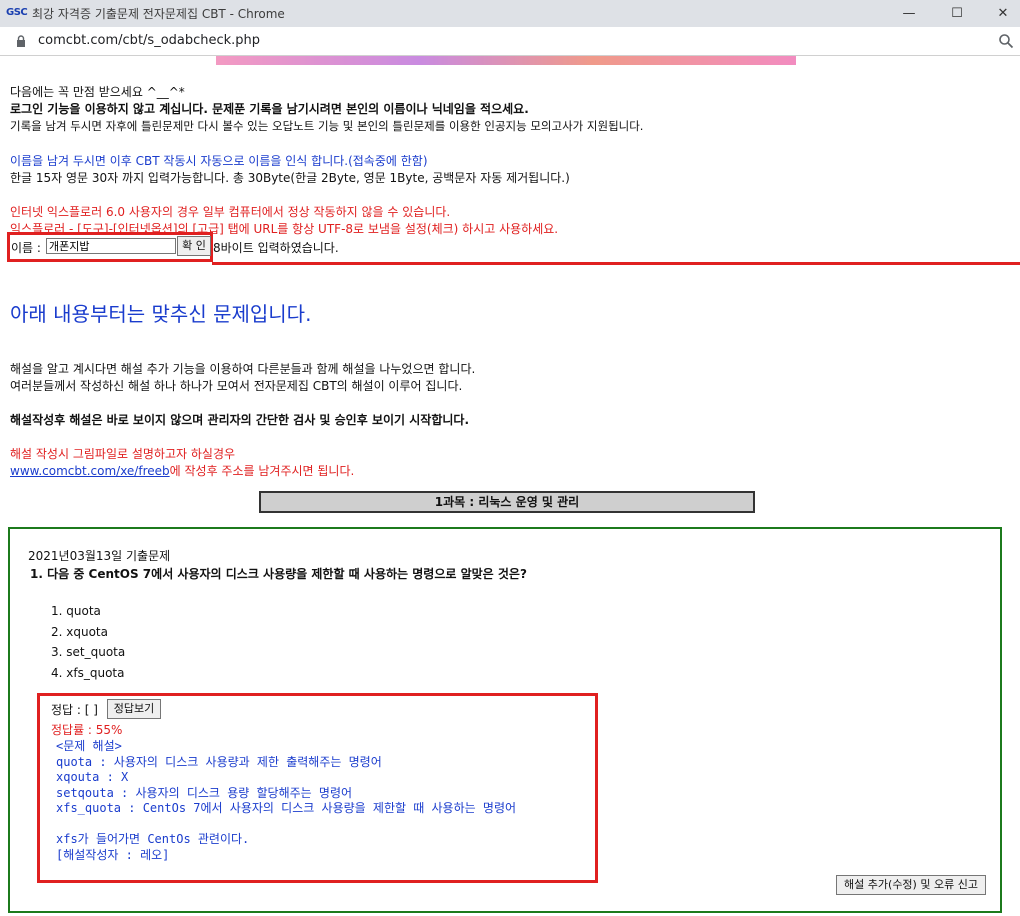 Image resolution: width=1020 pixels, height=916 pixels. What do you see at coordinates (87, 730) in the screenshot?
I see `correct-rate: 정답률 : 55%` at bounding box center [87, 730].